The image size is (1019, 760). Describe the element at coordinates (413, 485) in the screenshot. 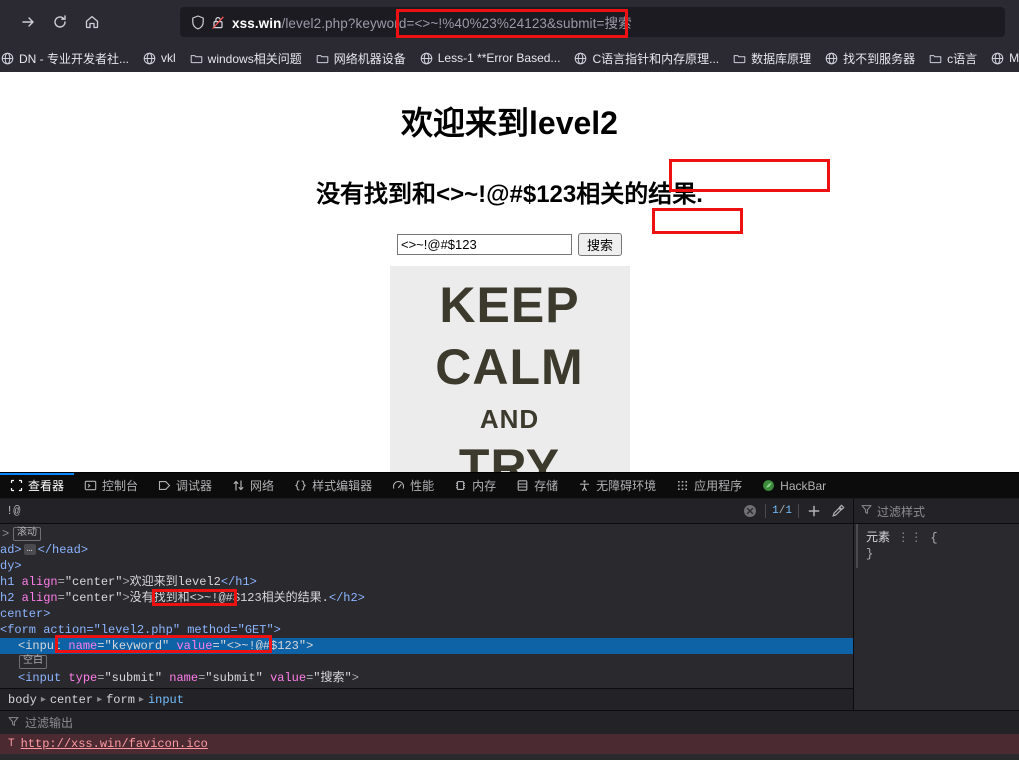

I see `tab-performance: 性能` at that location.